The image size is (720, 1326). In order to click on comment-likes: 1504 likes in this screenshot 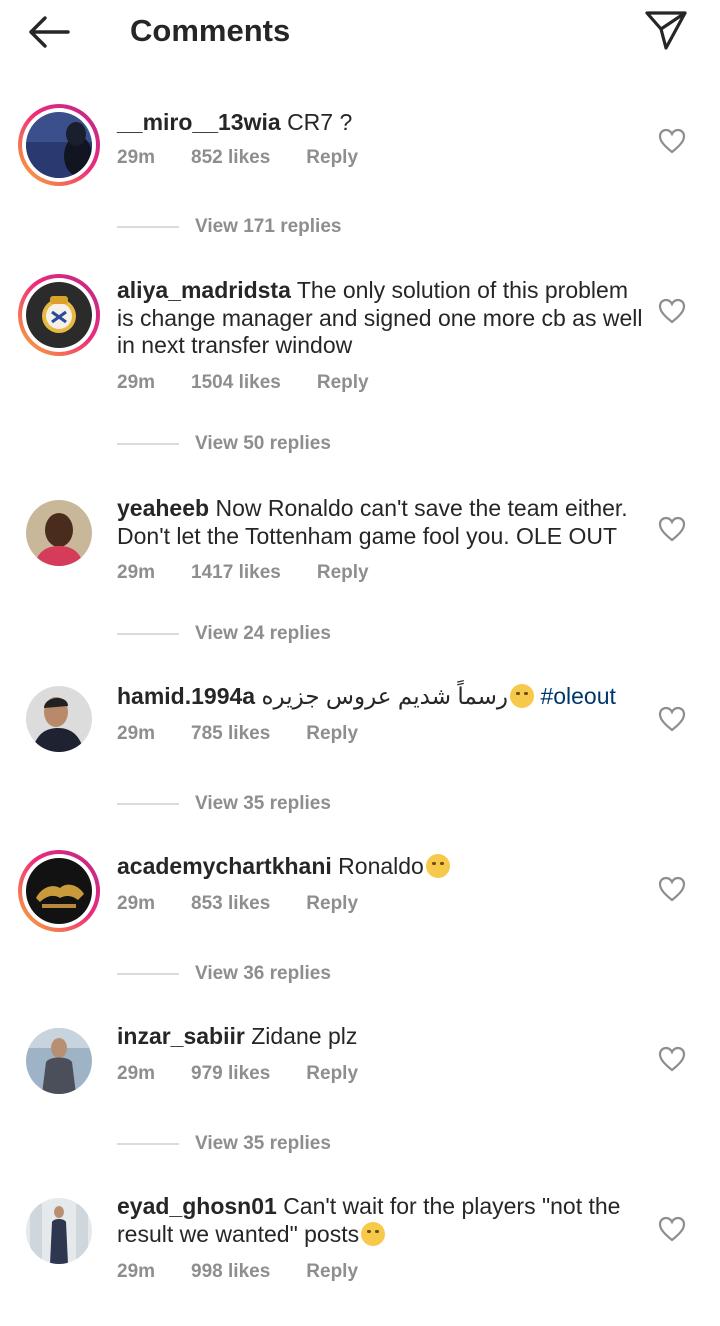, I will do `click(236, 382)`.